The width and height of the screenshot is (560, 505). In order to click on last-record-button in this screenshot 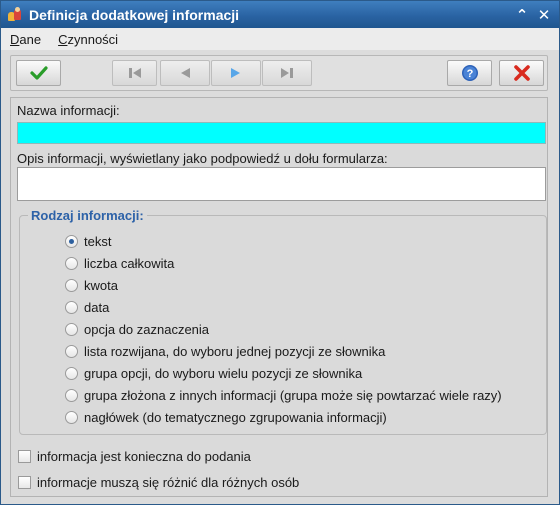, I will do `click(287, 73)`.